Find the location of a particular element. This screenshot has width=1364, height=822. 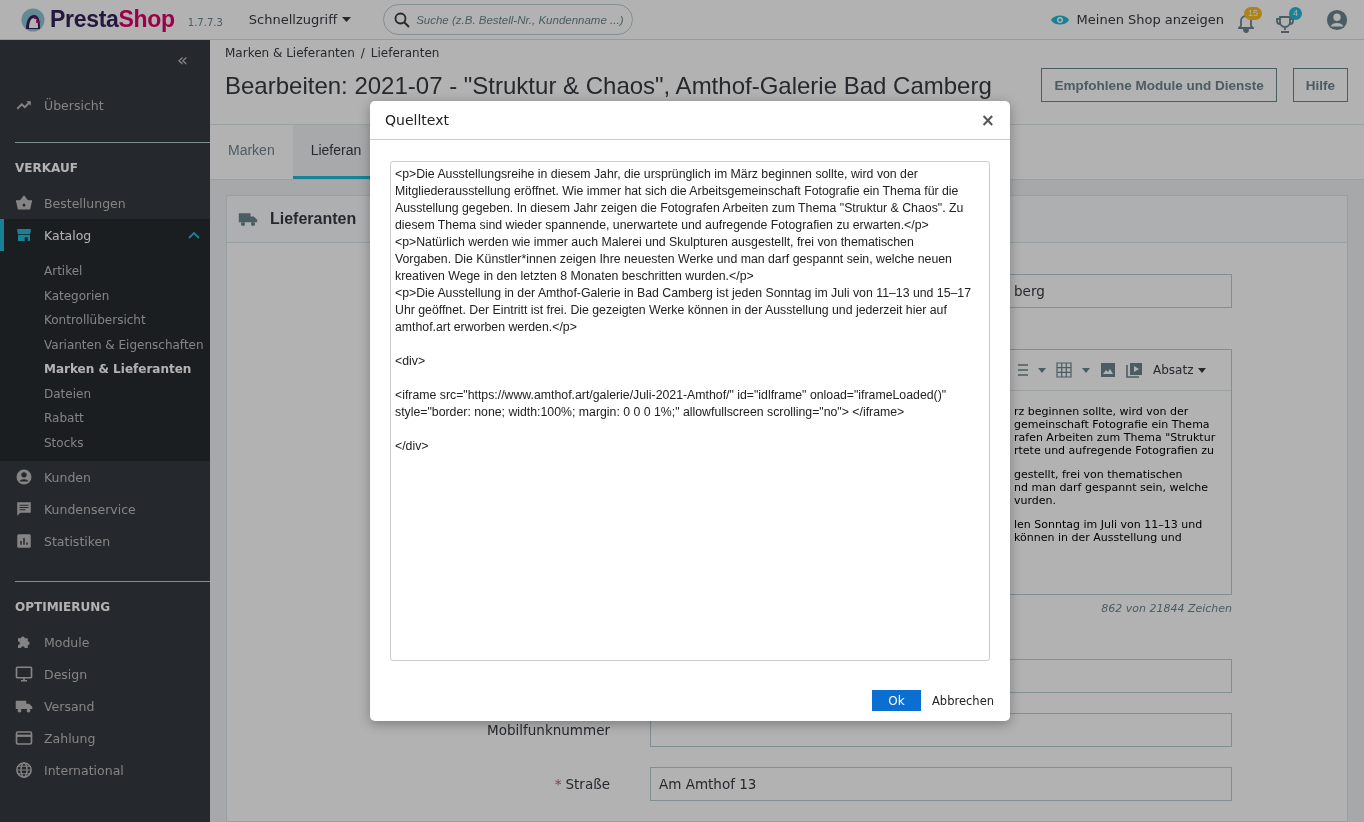

account-icon is located at coordinates (1337, 19).